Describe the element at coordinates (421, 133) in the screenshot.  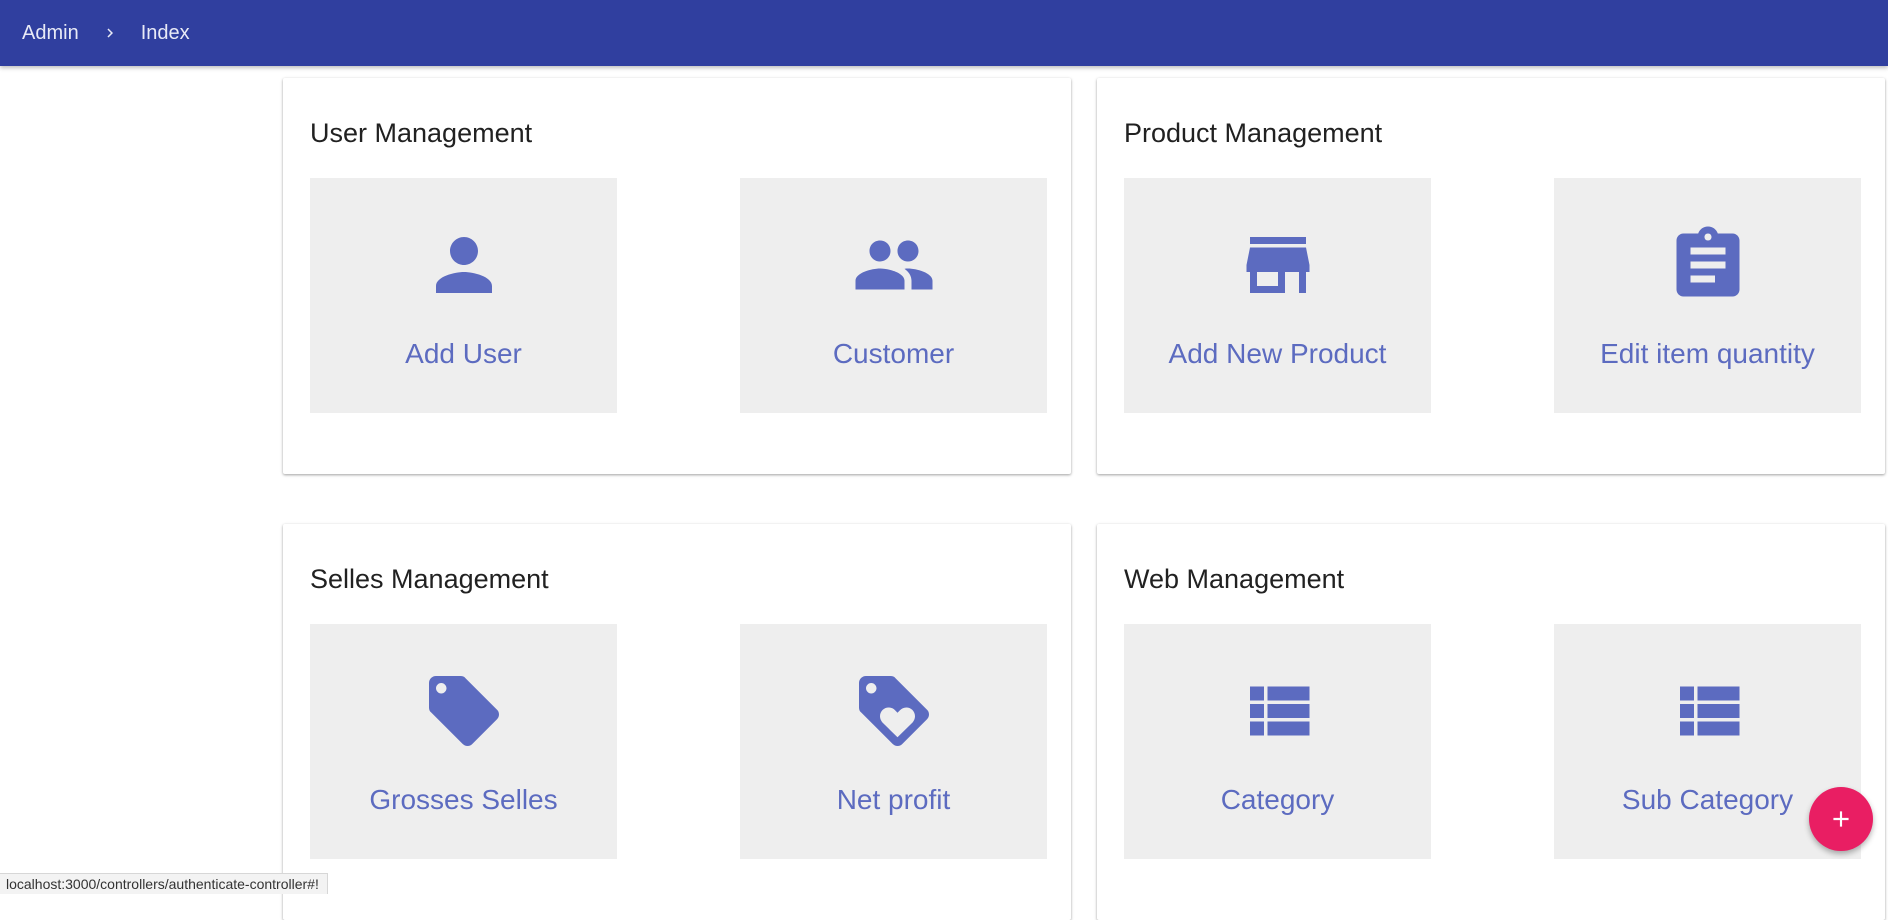
I see `card-title: User Management` at that location.